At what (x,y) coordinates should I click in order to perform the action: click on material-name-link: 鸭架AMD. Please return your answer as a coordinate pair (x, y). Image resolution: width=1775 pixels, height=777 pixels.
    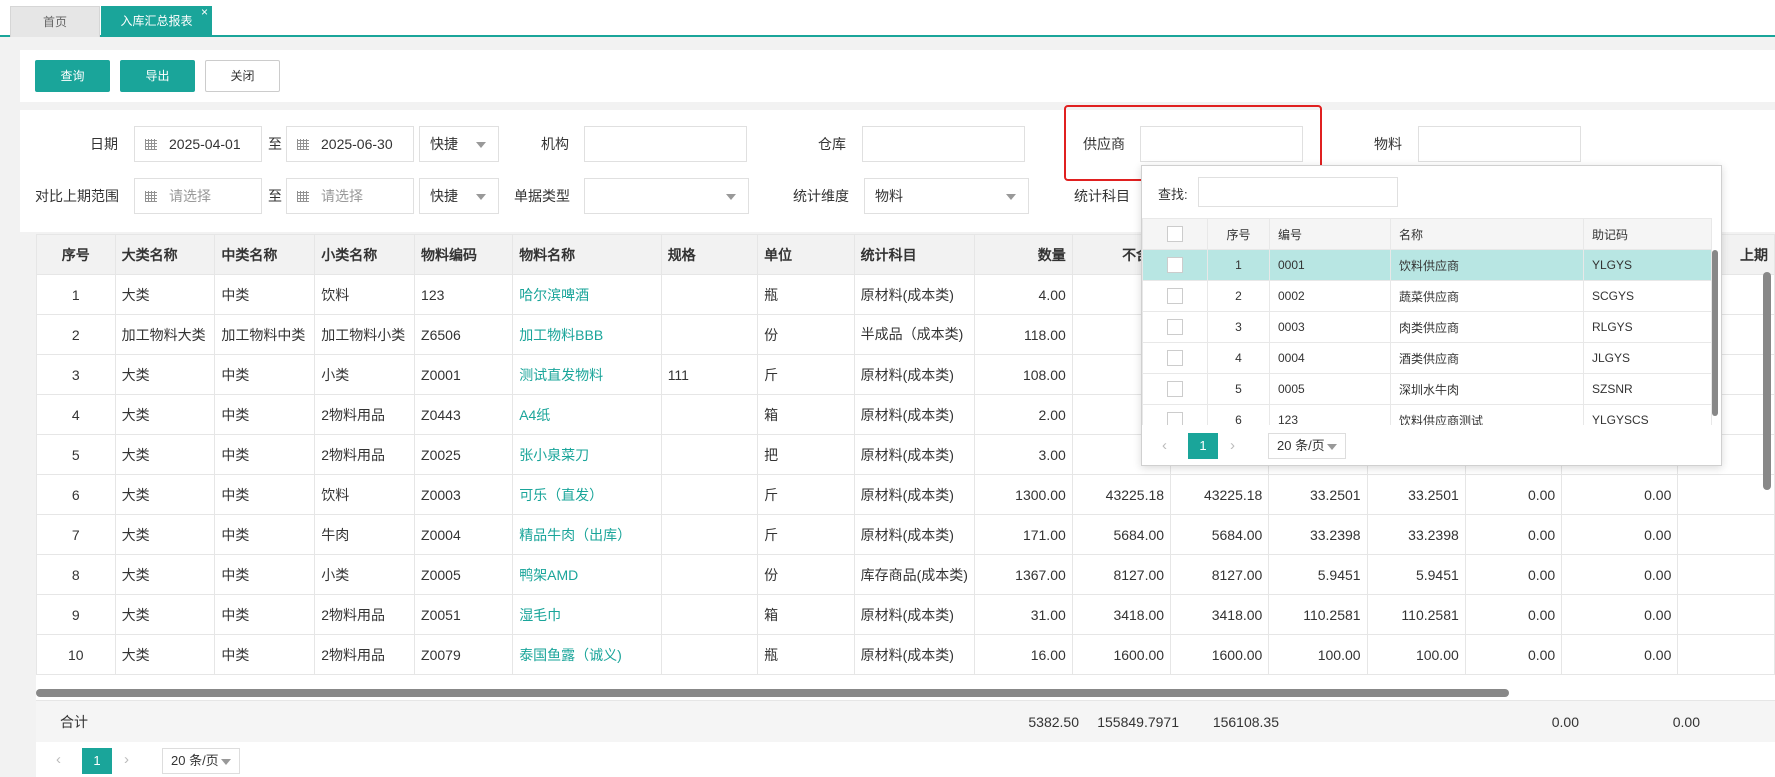
    Looking at the image, I should click on (587, 574).